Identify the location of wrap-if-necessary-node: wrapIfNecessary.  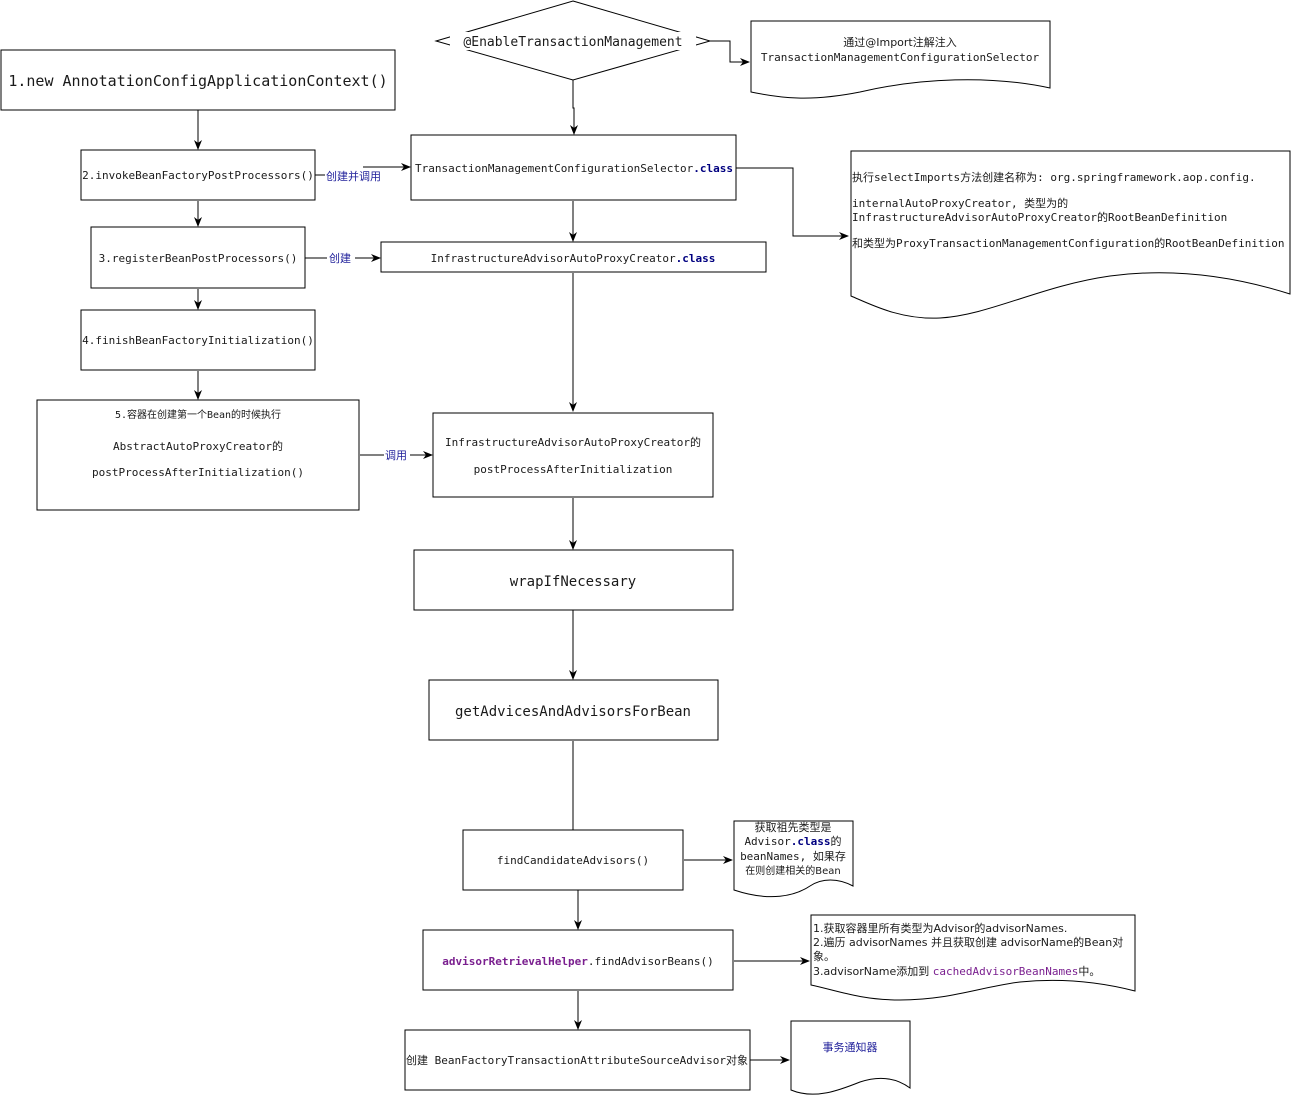
(573, 580).